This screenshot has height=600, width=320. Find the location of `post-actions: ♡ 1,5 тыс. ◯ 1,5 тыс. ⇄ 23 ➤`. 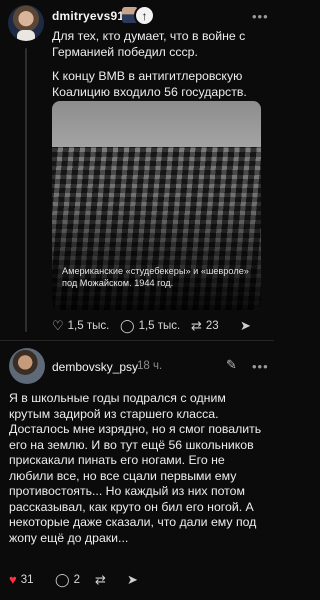

post-actions: ♡ 1,5 тыс. ◯ 1,5 тыс. ⇄ 23 ➤ is located at coordinates (159, 328).